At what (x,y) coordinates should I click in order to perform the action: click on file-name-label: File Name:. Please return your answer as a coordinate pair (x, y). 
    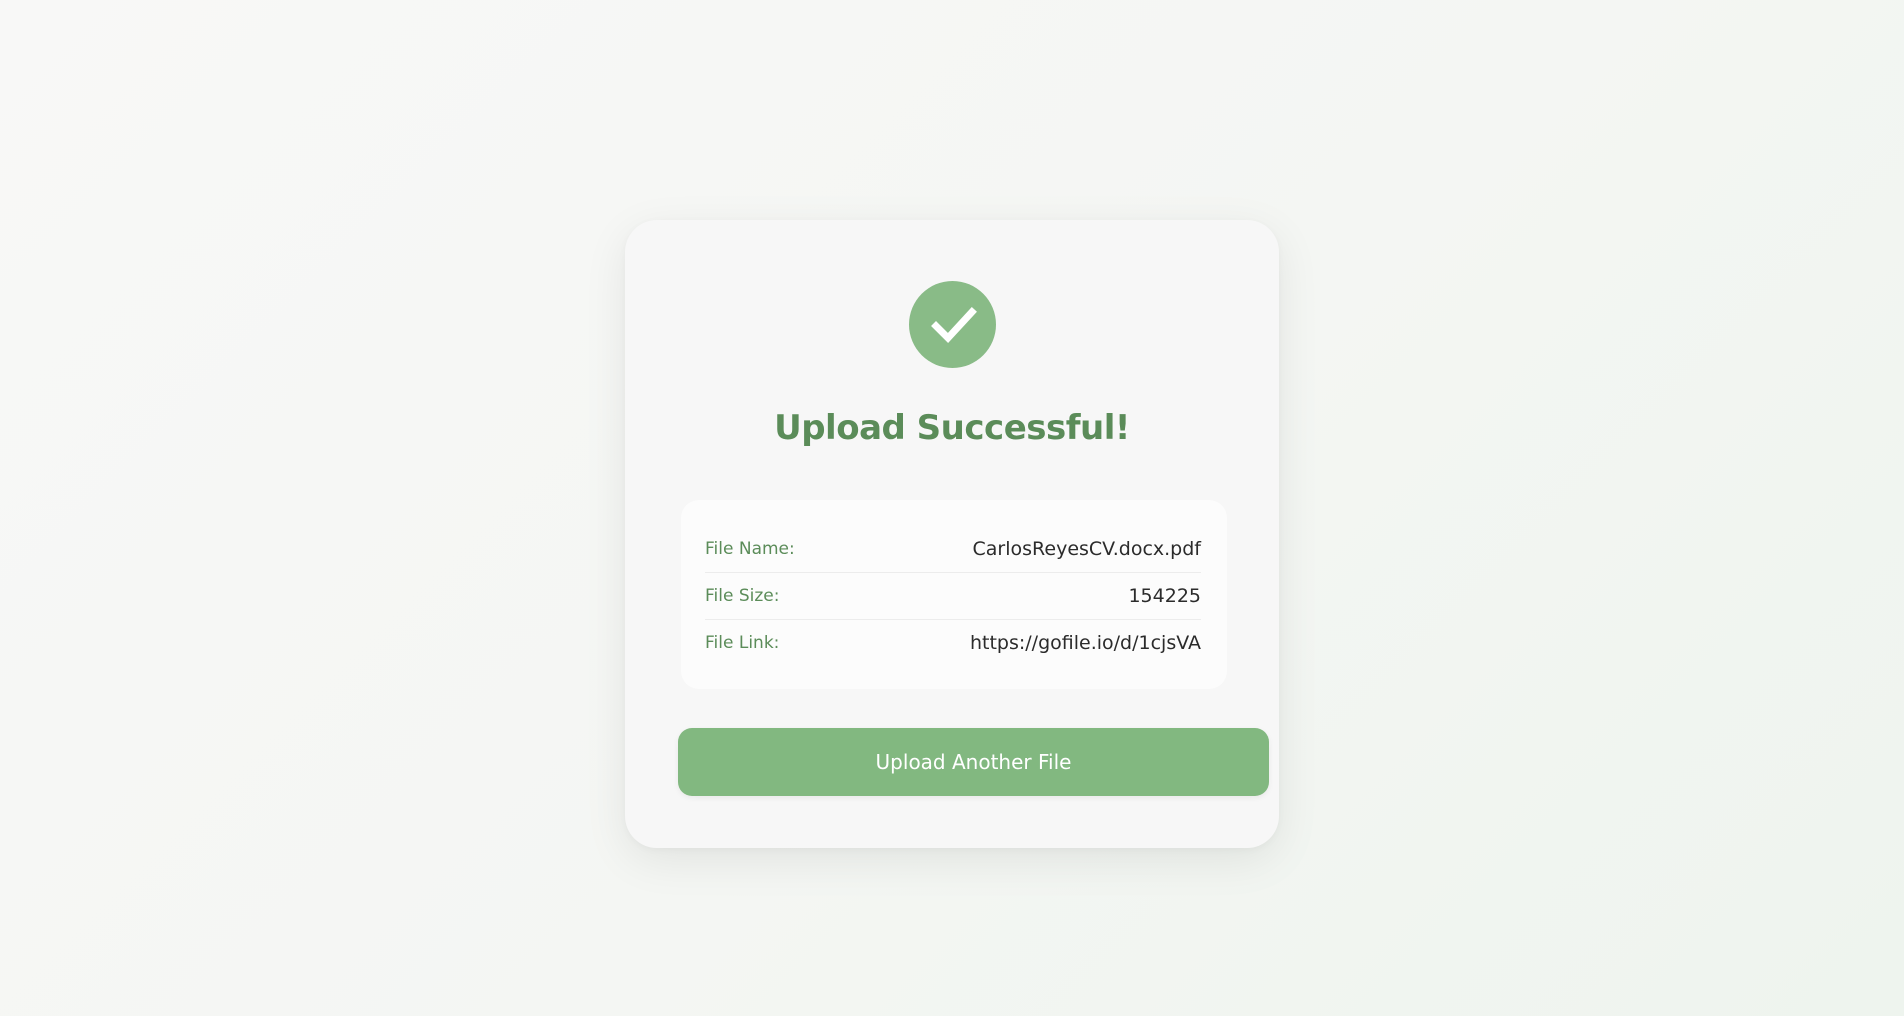
    Looking at the image, I should click on (750, 549).